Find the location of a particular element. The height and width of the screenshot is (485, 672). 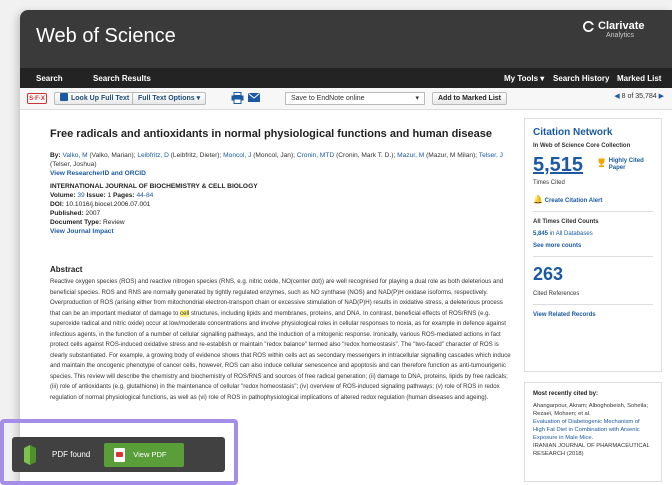

volume-value: 39 is located at coordinates (81, 195).